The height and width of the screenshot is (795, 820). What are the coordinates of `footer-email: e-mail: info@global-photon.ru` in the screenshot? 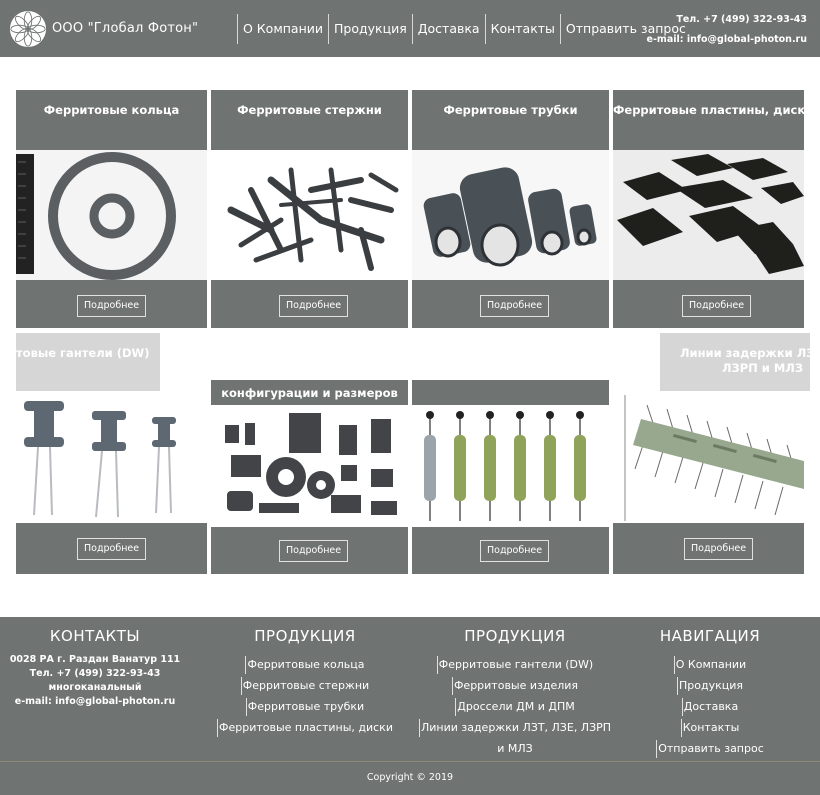 It's located at (95, 702).